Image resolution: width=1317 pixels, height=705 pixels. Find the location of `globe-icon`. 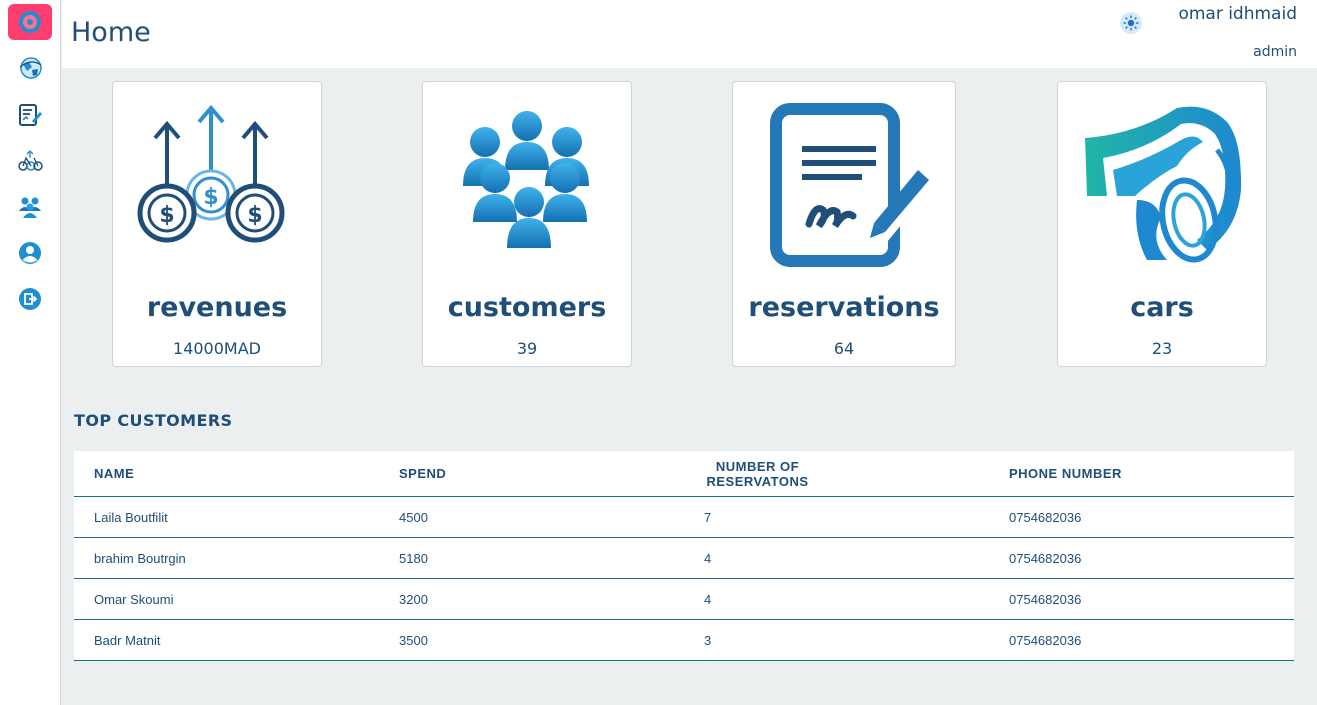

globe-icon is located at coordinates (30, 68).